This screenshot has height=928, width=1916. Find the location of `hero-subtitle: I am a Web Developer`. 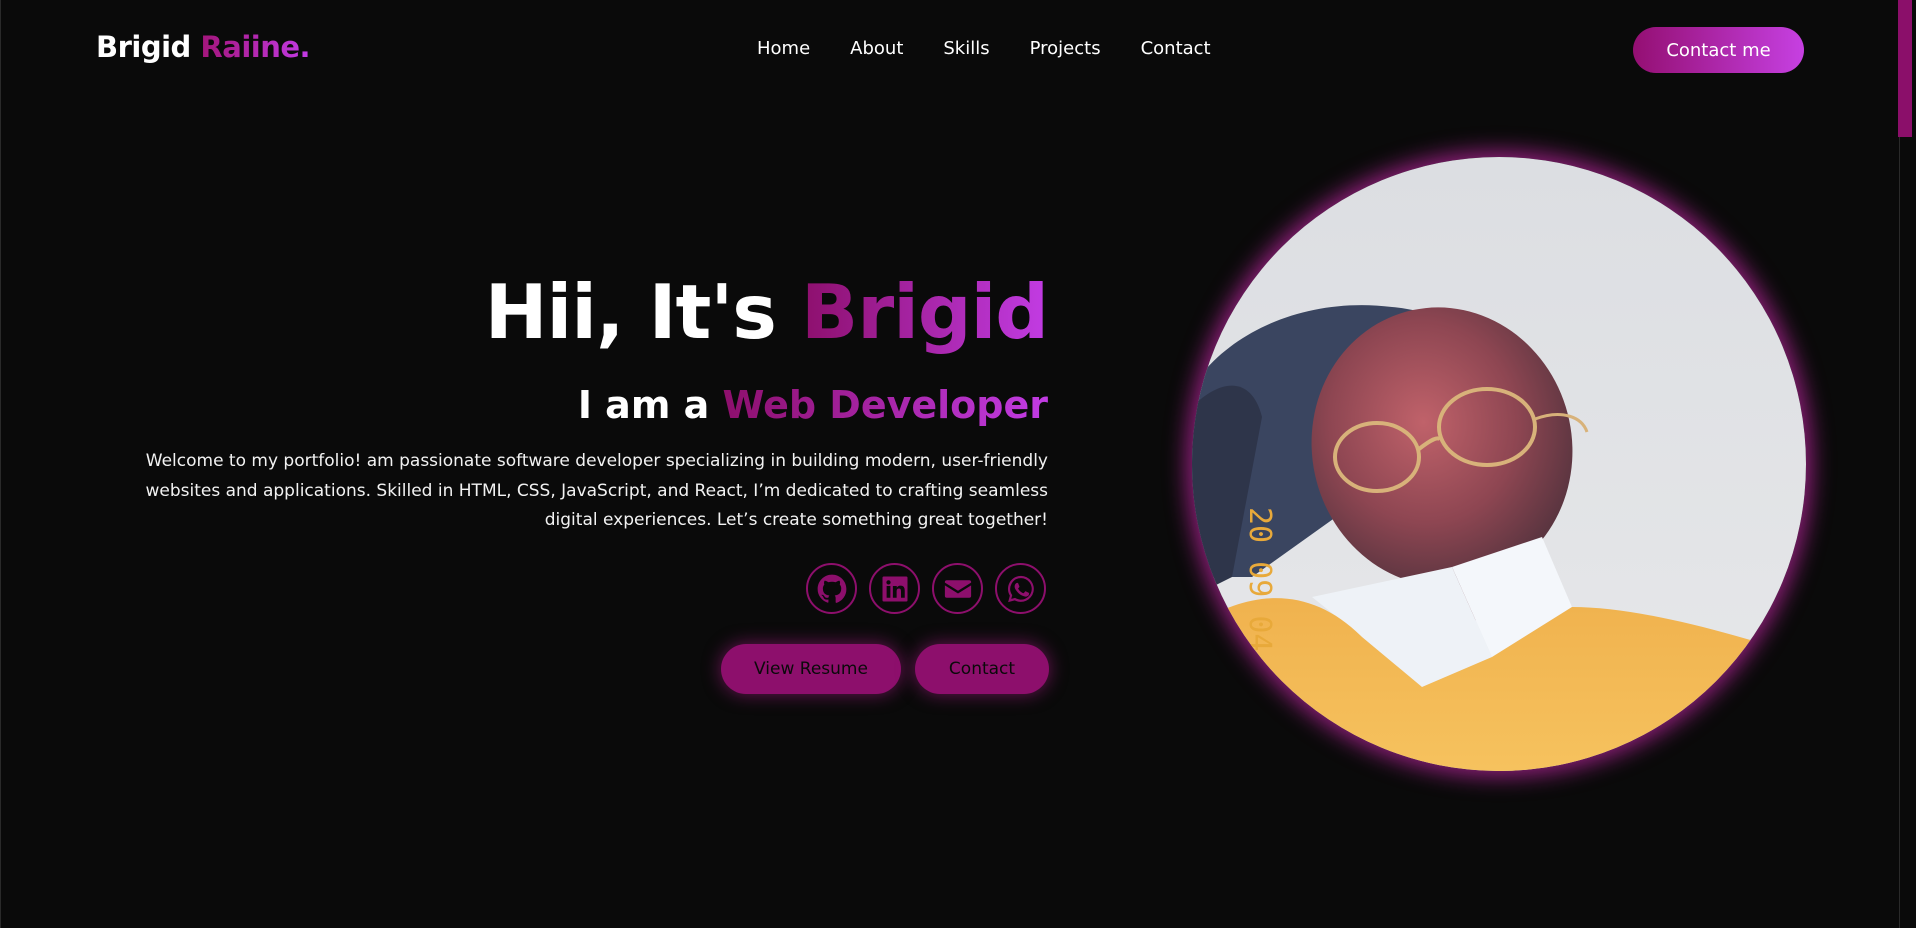

hero-subtitle: I am a Web Developer is located at coordinates (813, 405).